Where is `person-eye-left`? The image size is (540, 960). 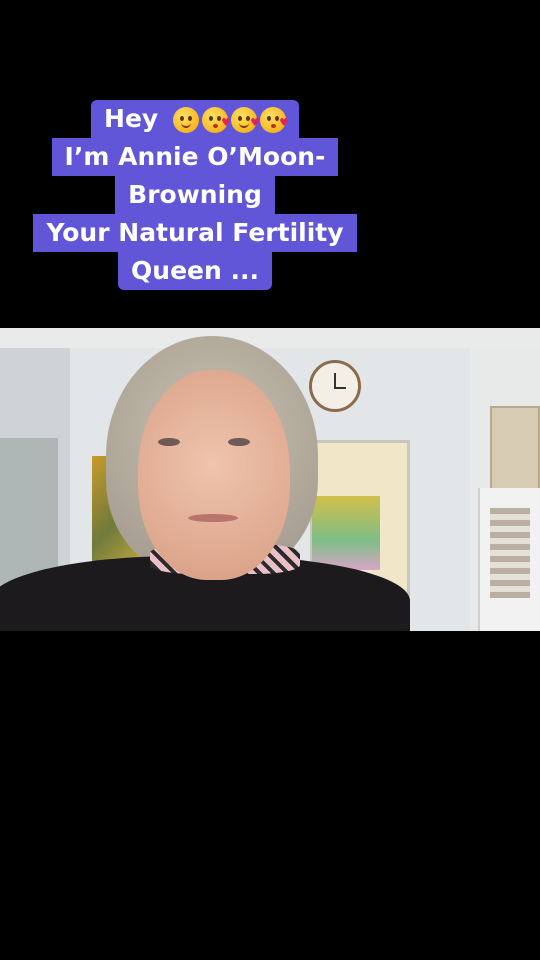 person-eye-left is located at coordinates (169, 442).